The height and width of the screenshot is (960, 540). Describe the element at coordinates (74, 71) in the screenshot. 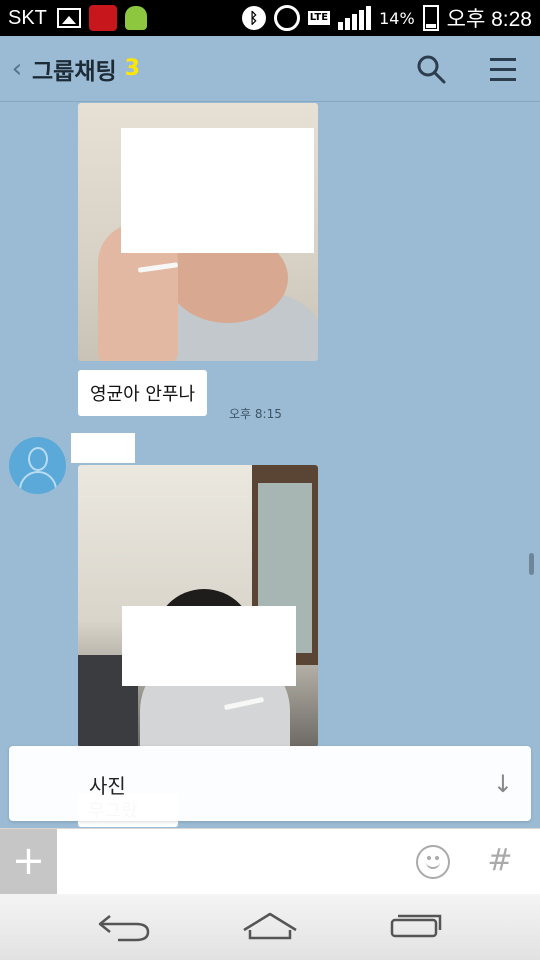

I see `chat-title: 그룹채팅` at that location.